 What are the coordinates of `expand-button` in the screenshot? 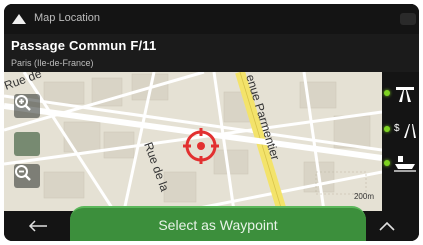 It's located at (387, 226).